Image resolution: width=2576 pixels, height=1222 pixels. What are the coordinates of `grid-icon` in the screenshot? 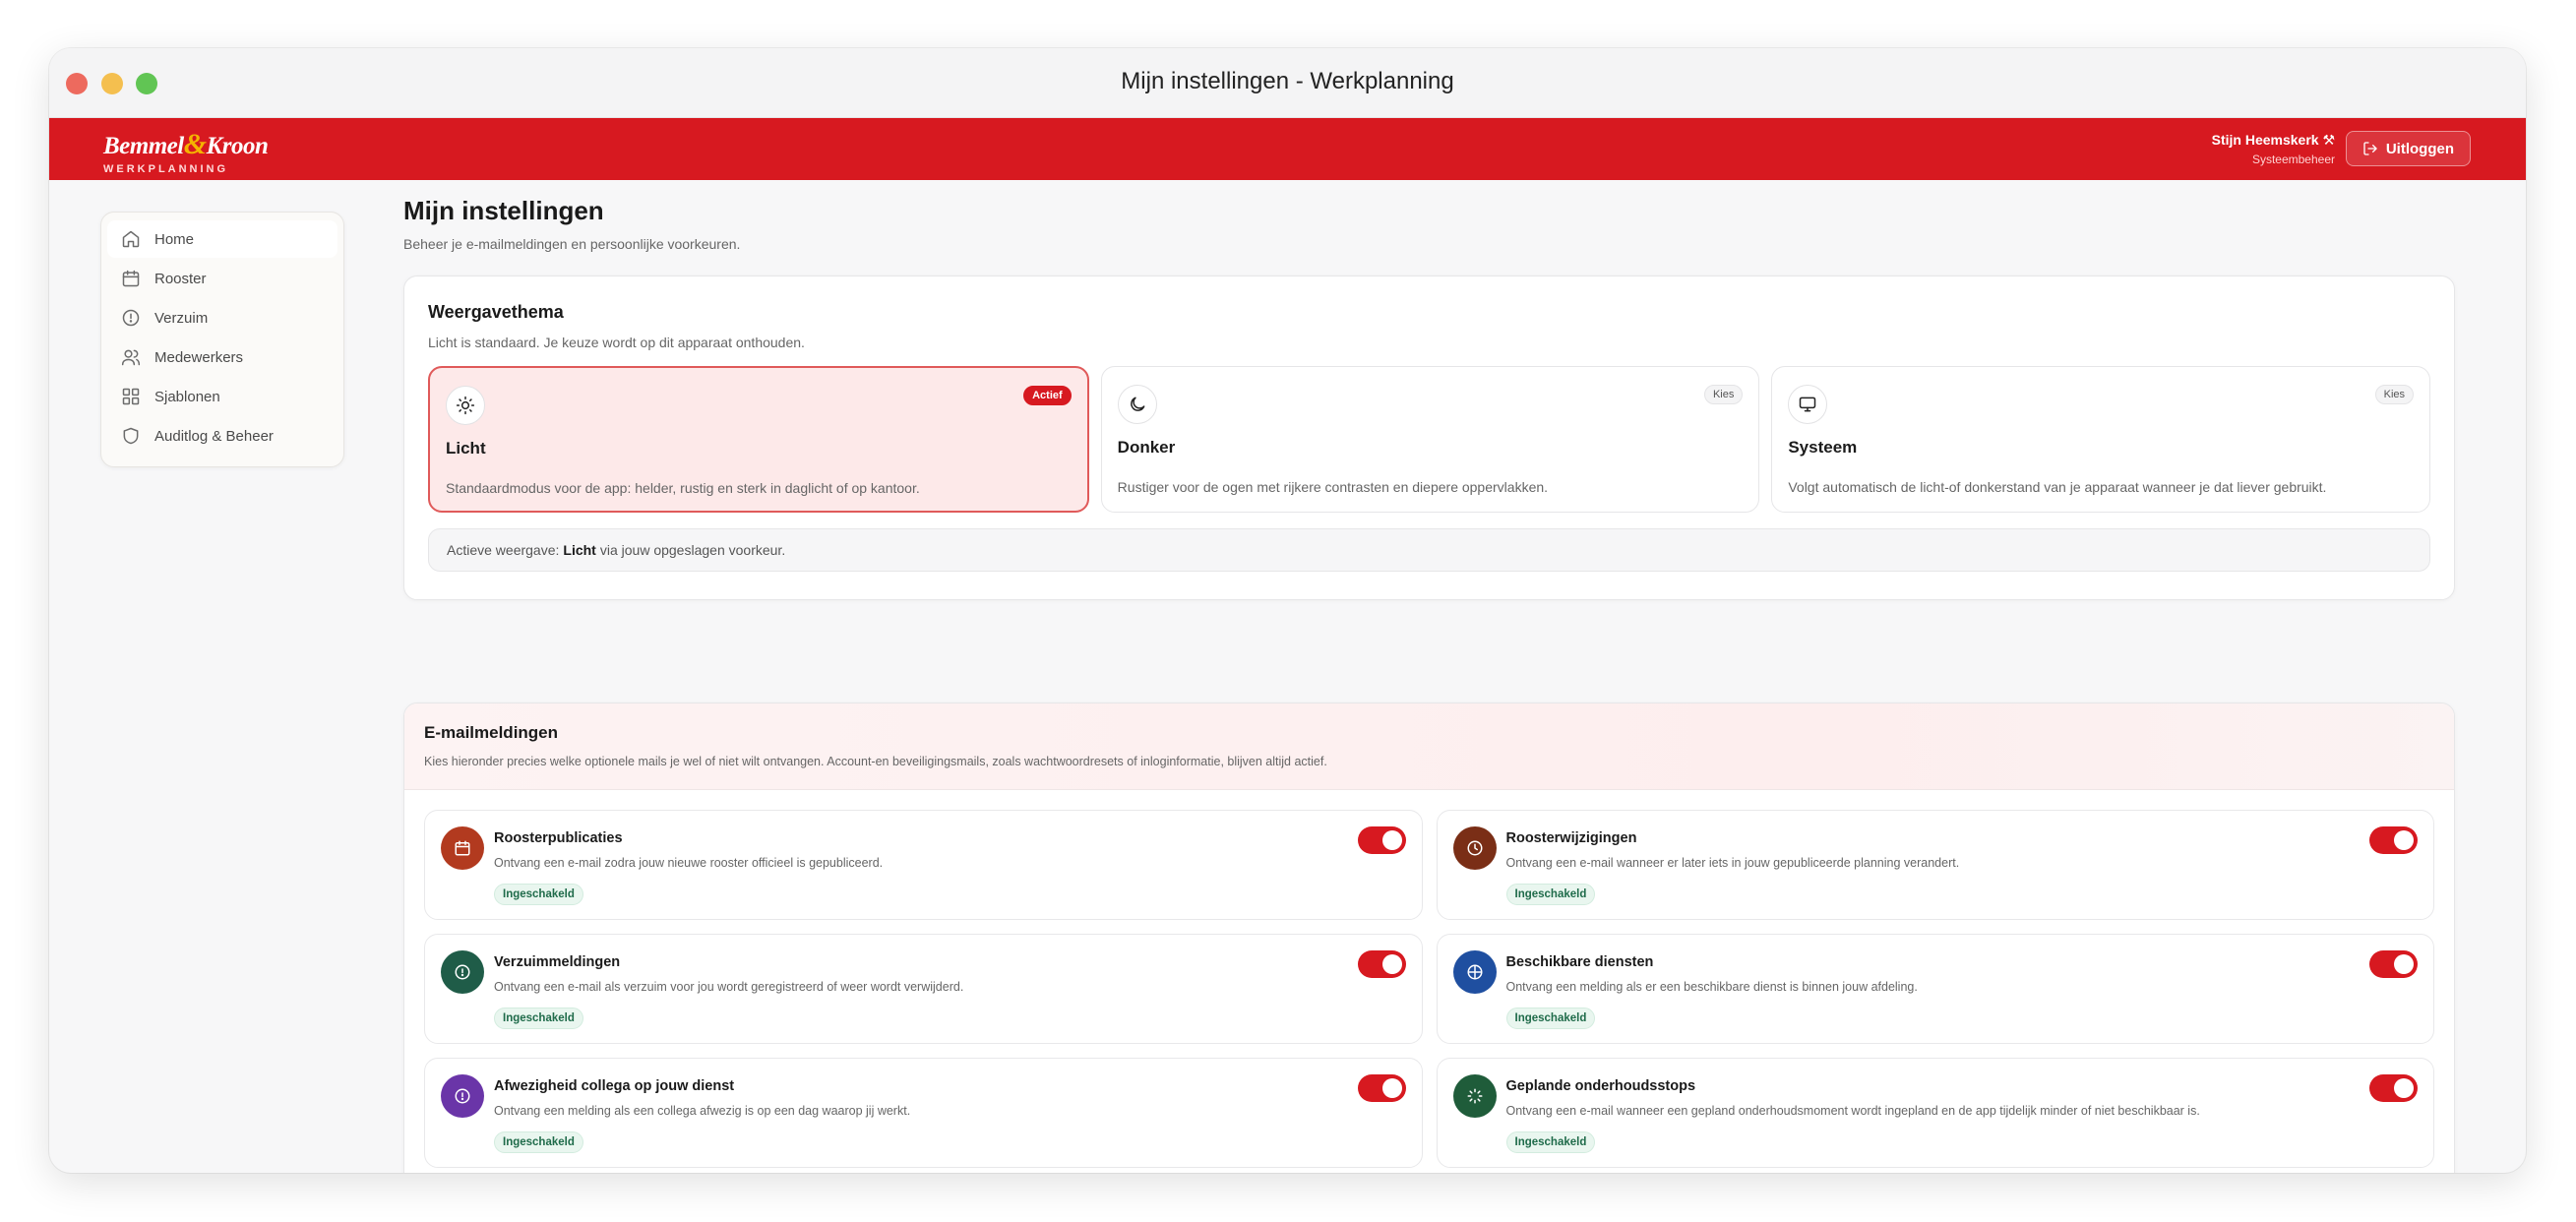 It's located at (131, 396).